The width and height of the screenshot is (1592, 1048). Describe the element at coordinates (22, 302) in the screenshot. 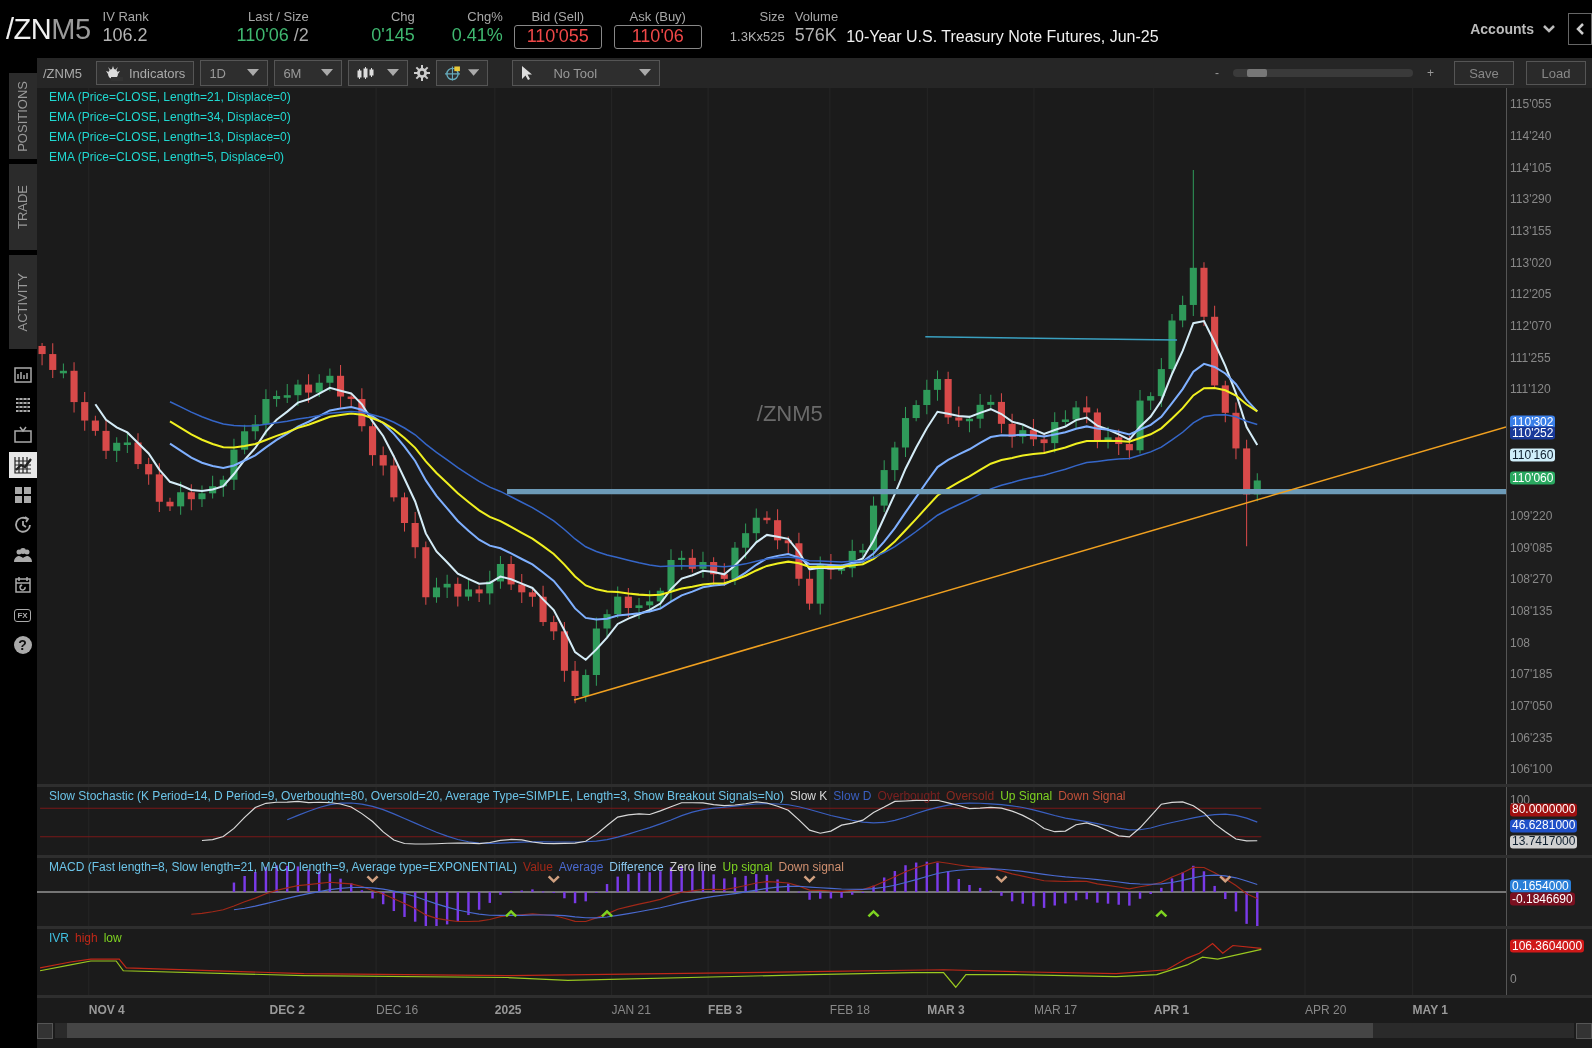

I see `side-tab: ACTIVITY` at that location.